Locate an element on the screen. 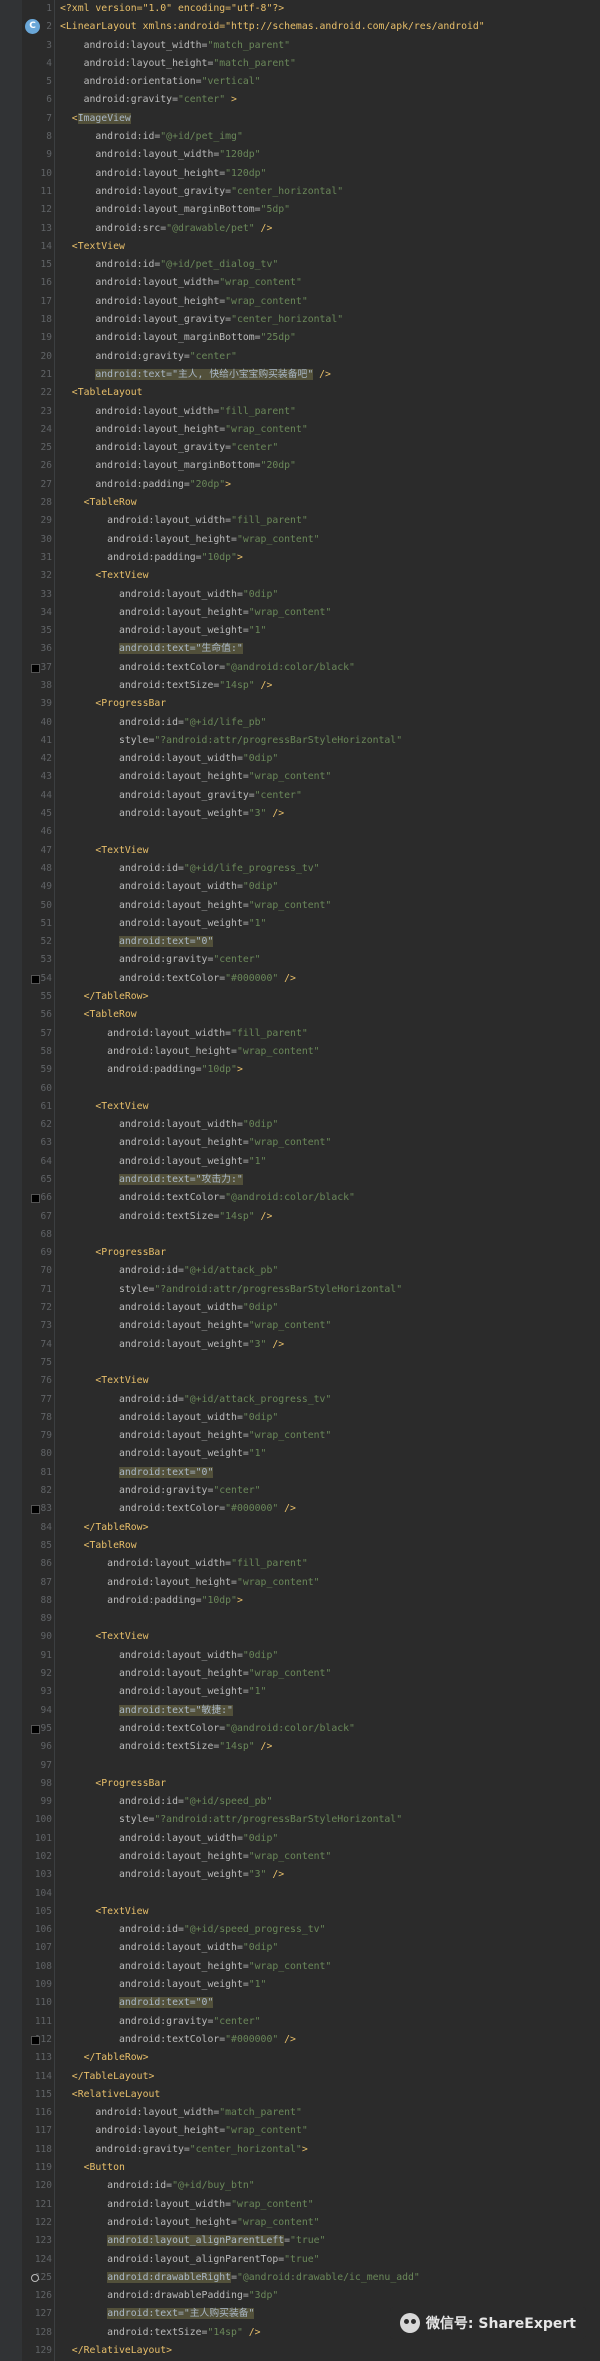 This screenshot has height=2361, width=600. code-line: 61 <TextView is located at coordinates (300, 1107).